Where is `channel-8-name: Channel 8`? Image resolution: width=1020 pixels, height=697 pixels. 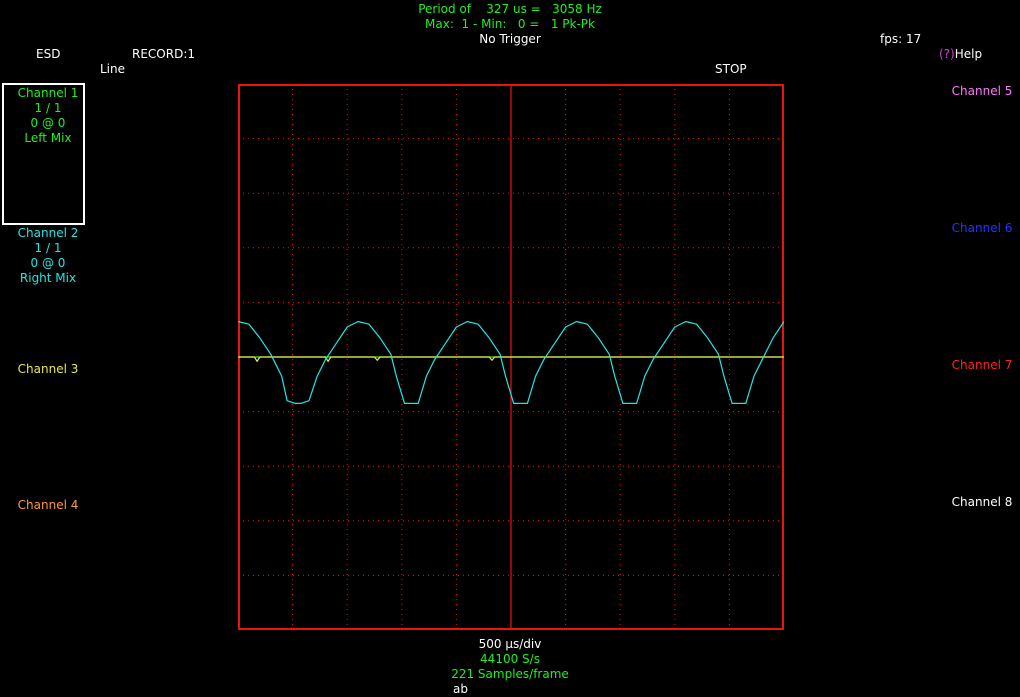
channel-8-name: Channel 8 is located at coordinates (982, 502).